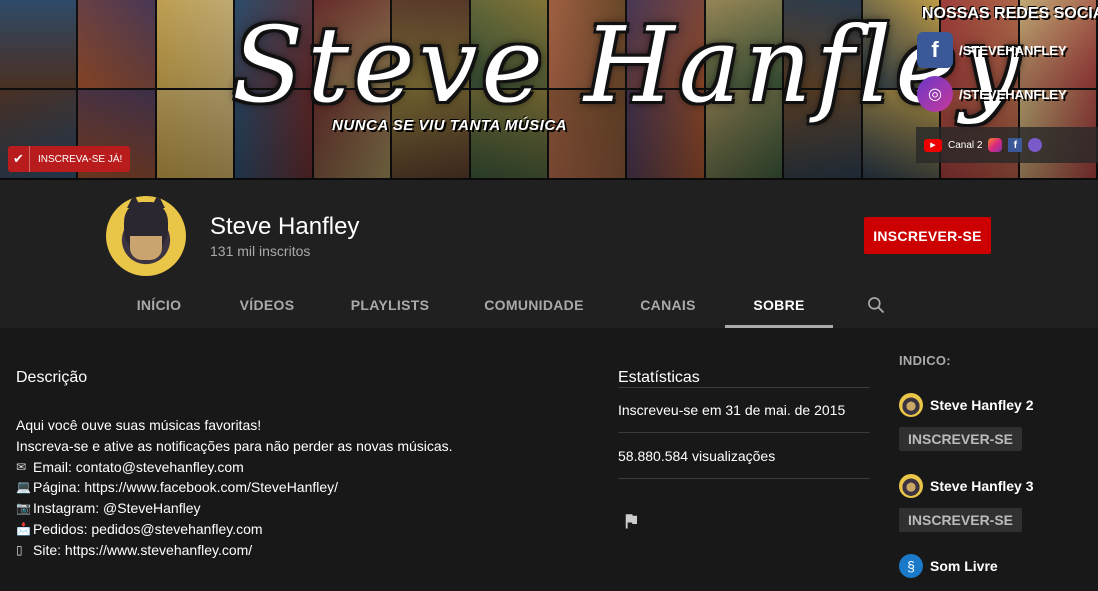  I want to click on featured-channel-link: Steve Hanfley 2, so click(998, 405).